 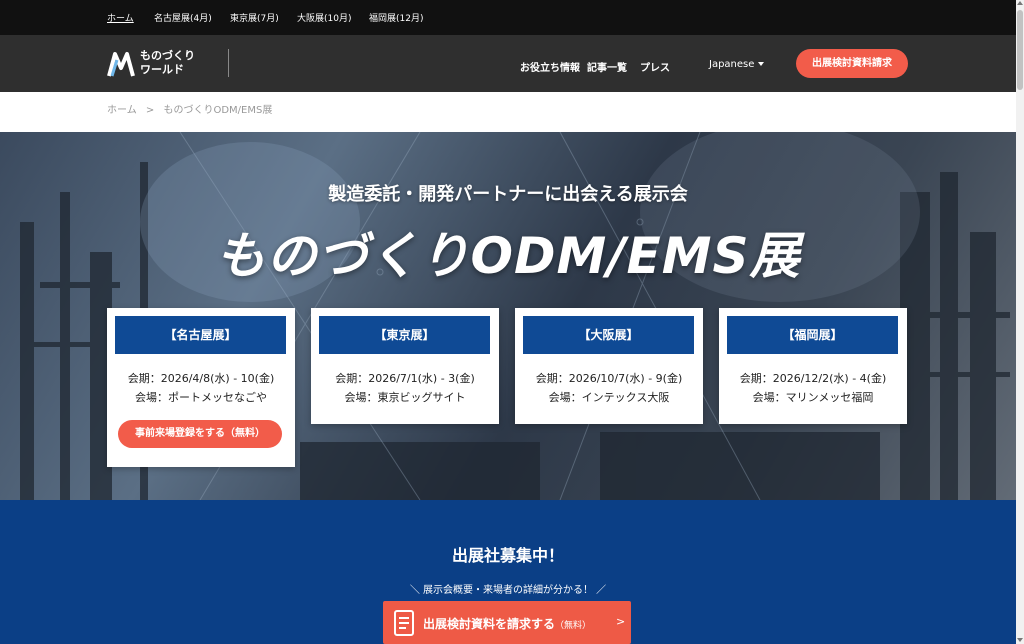 What do you see at coordinates (813, 397) in the screenshot?
I see `event-card-venue: 会場：マリンメッセ福岡` at bounding box center [813, 397].